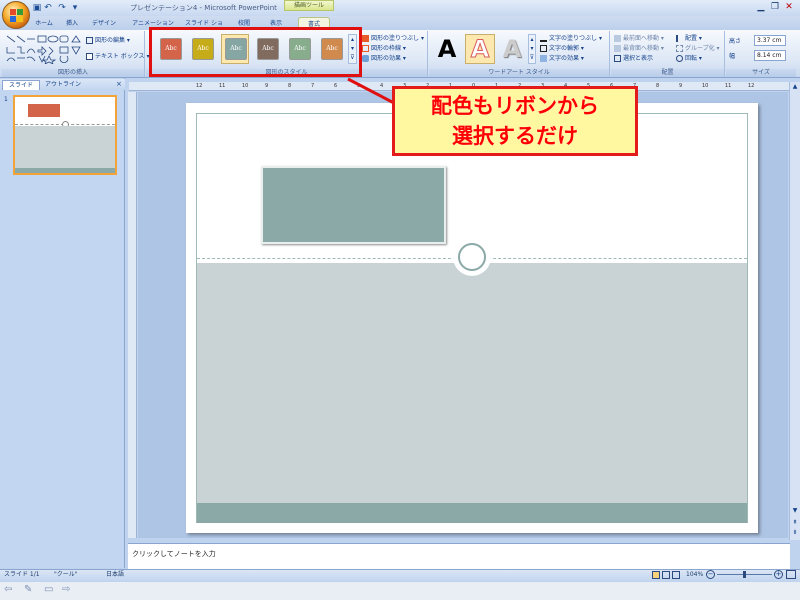  I want to click on group-icon, so click(679, 48).